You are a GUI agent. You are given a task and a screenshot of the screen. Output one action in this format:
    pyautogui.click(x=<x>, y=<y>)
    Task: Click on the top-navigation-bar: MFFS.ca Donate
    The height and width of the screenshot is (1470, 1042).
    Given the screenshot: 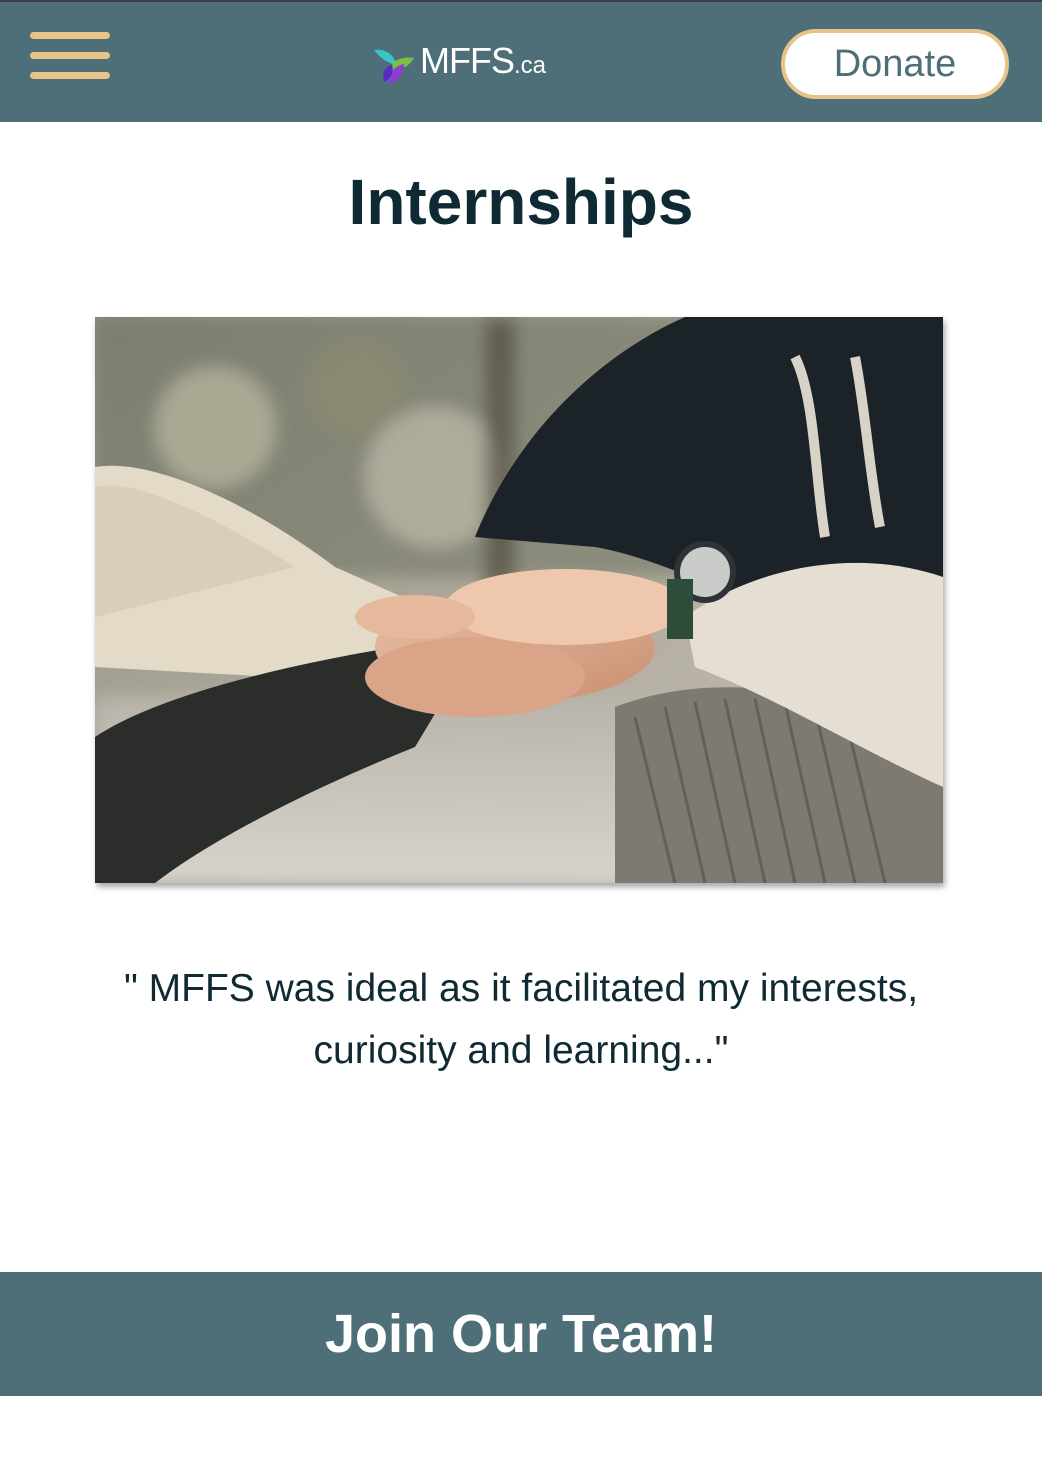 What is the action you would take?
    pyautogui.click(x=521, y=61)
    